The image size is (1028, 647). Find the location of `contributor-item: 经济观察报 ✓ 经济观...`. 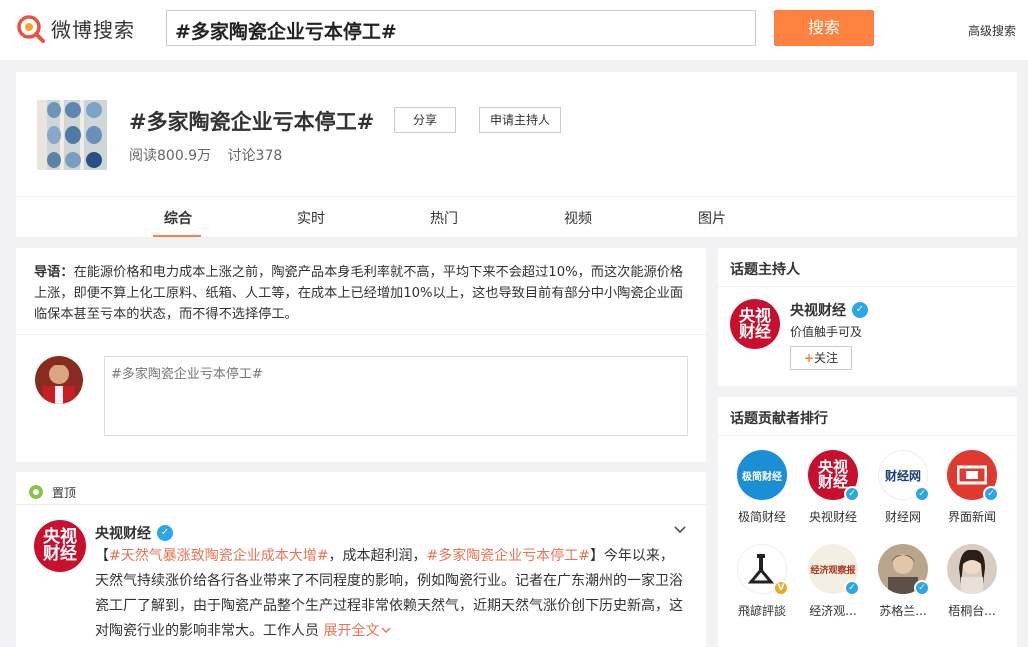

contributor-item: 经济观察报 ✓ 经济观... is located at coordinates (833, 581).